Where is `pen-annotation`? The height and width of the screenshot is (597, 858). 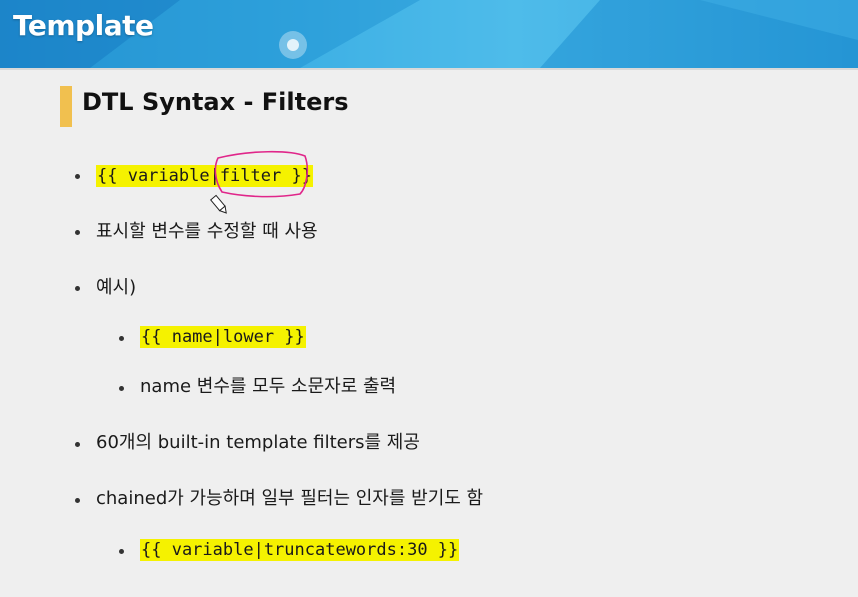 pen-annotation is located at coordinates (258, 182).